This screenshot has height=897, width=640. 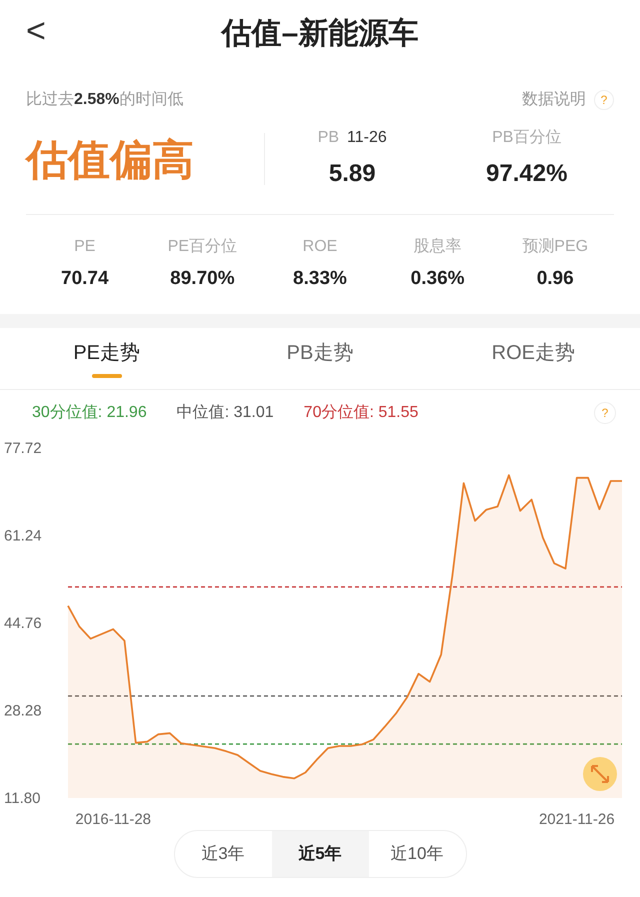 What do you see at coordinates (320, 279) in the screenshot?
I see `metric-value: 8.33%` at bounding box center [320, 279].